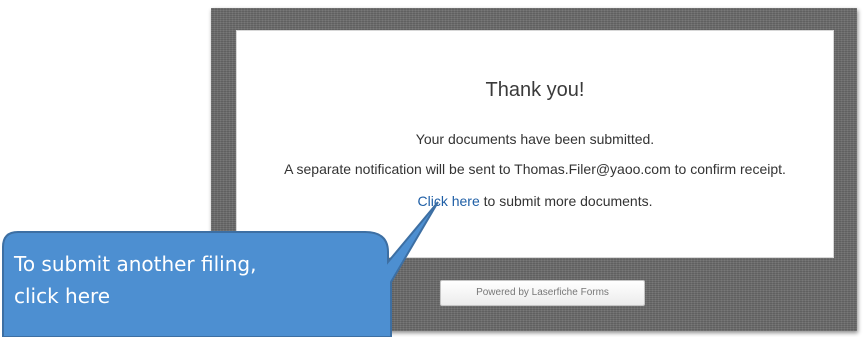 This screenshot has height=337, width=865. I want to click on click-here-link: Click here, so click(449, 201).